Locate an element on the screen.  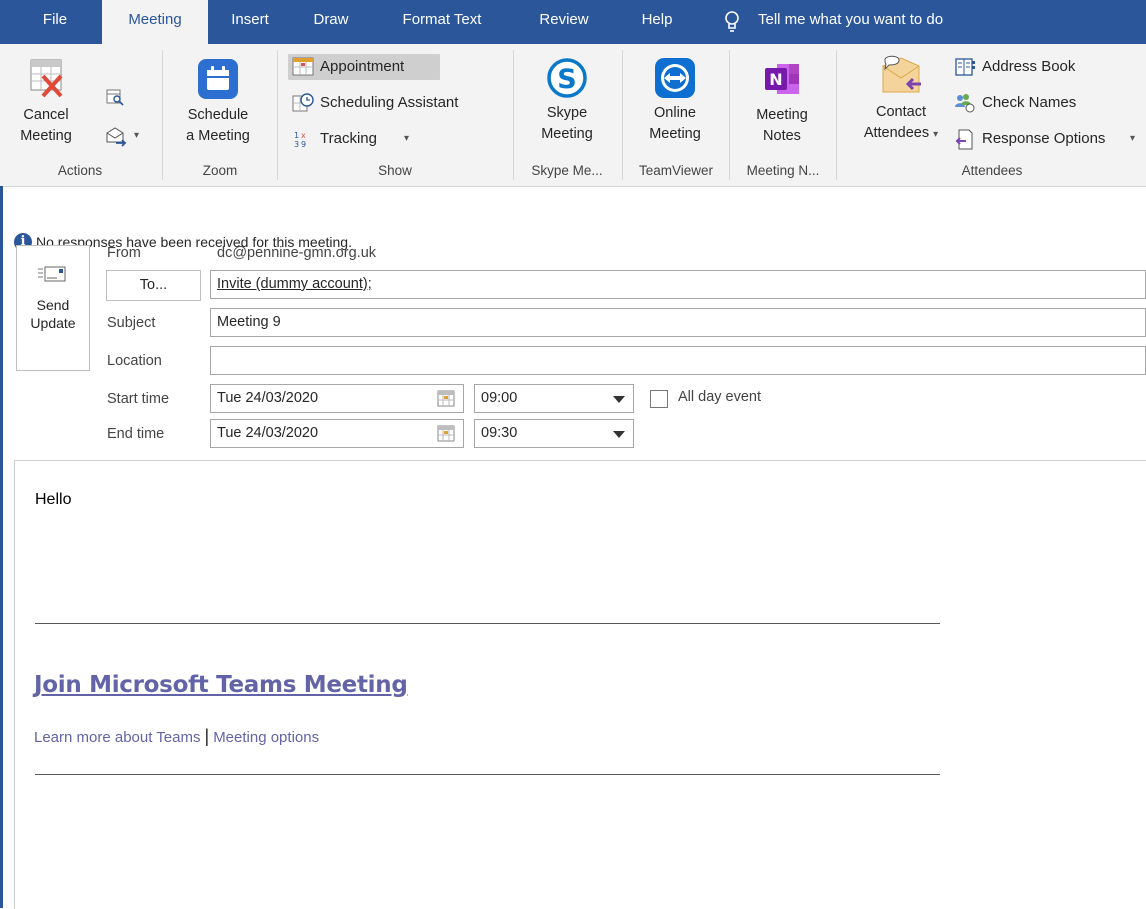
contact-label2-text: Attendees is located at coordinates (896, 133).